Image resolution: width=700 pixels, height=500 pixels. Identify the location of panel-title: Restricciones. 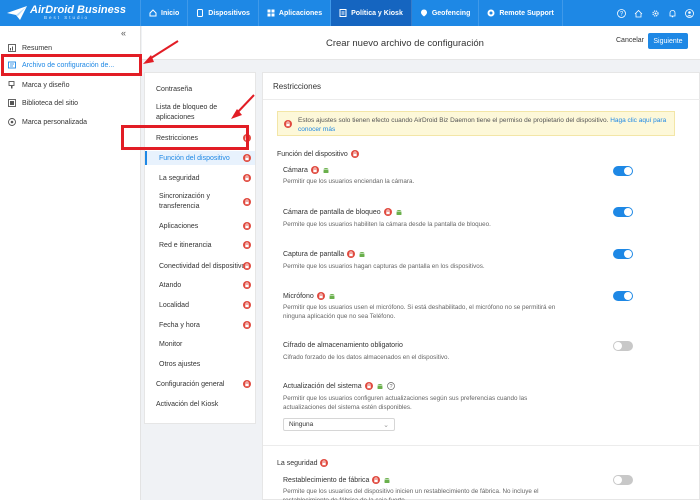
(297, 86).